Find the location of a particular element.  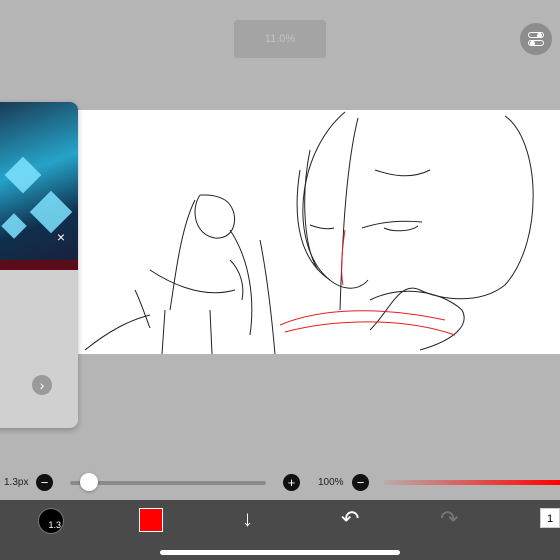

brush-preview-button: 1.3 is located at coordinates (51, 521).